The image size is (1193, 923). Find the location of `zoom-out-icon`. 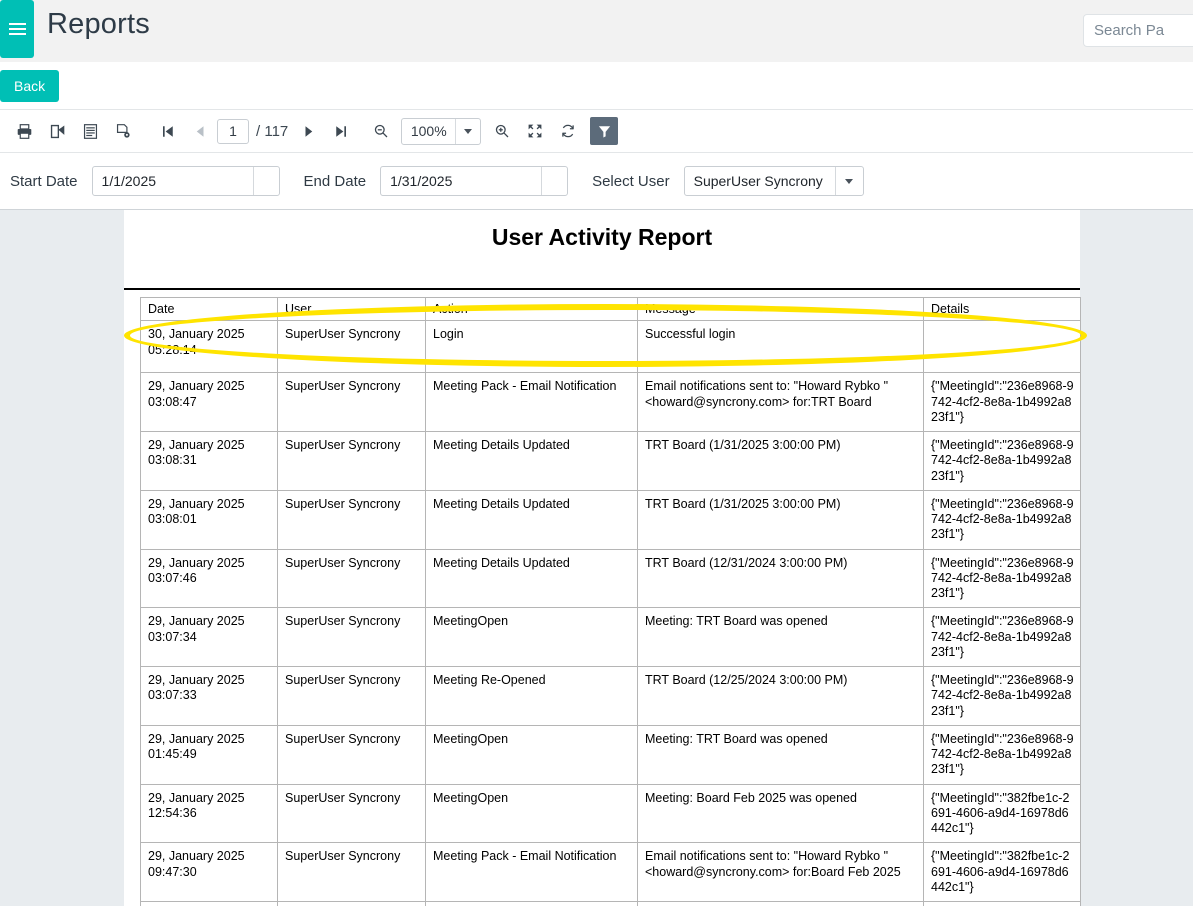

zoom-out-icon is located at coordinates (381, 131).